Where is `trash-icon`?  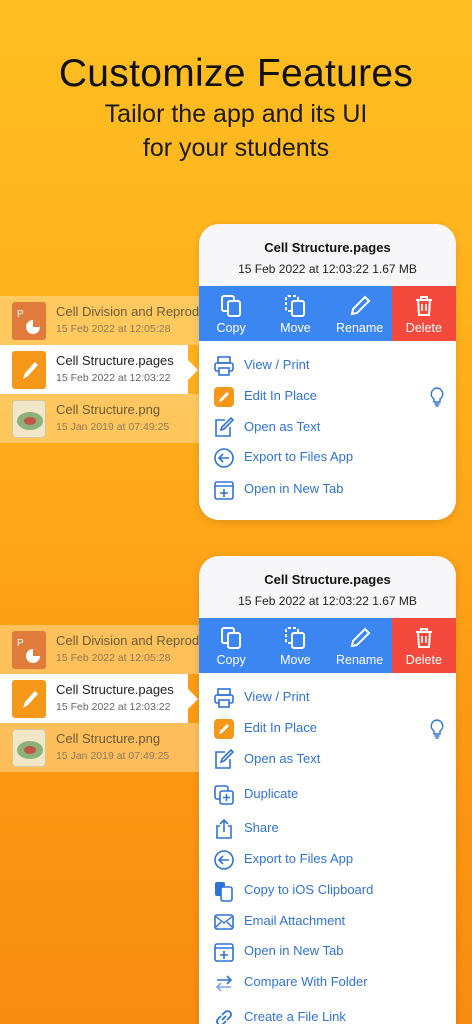 trash-icon is located at coordinates (423, 306).